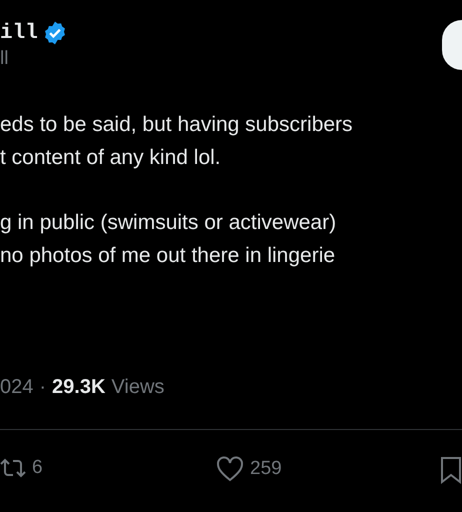 The width and height of the screenshot is (462, 512). I want to click on heart-icon, so click(230, 469).